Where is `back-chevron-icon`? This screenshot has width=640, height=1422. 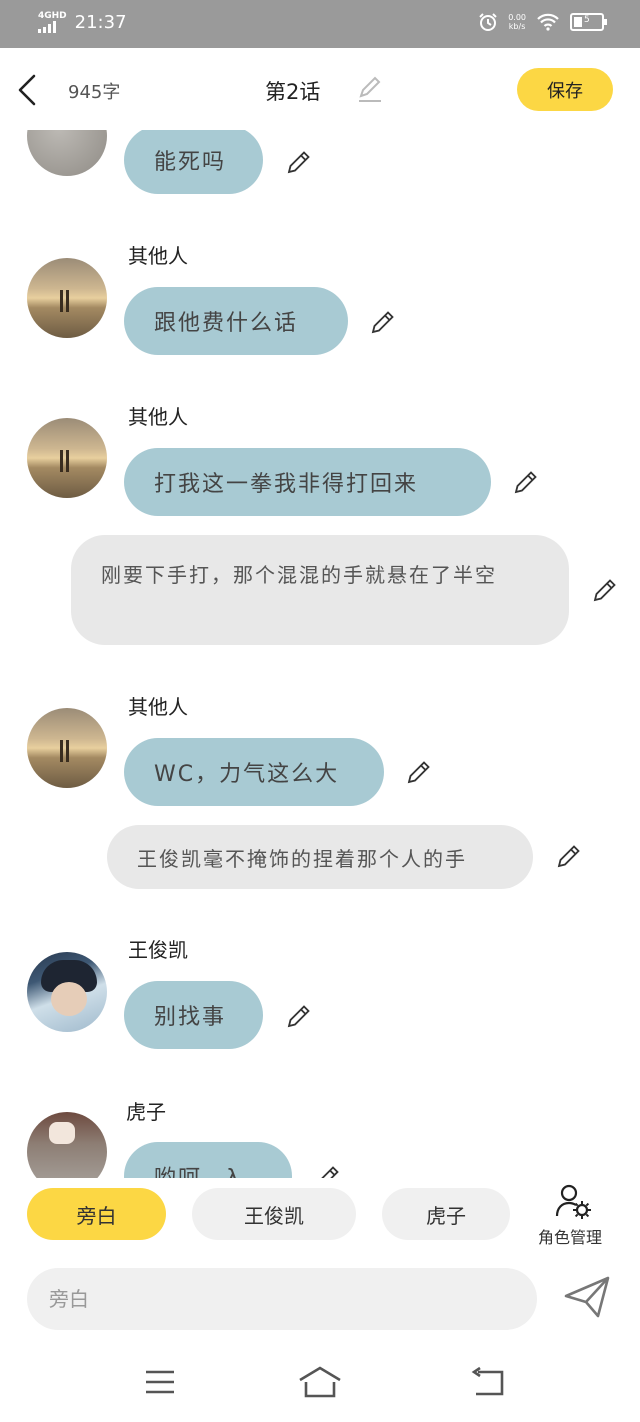
back-chevron-icon is located at coordinates (28, 90).